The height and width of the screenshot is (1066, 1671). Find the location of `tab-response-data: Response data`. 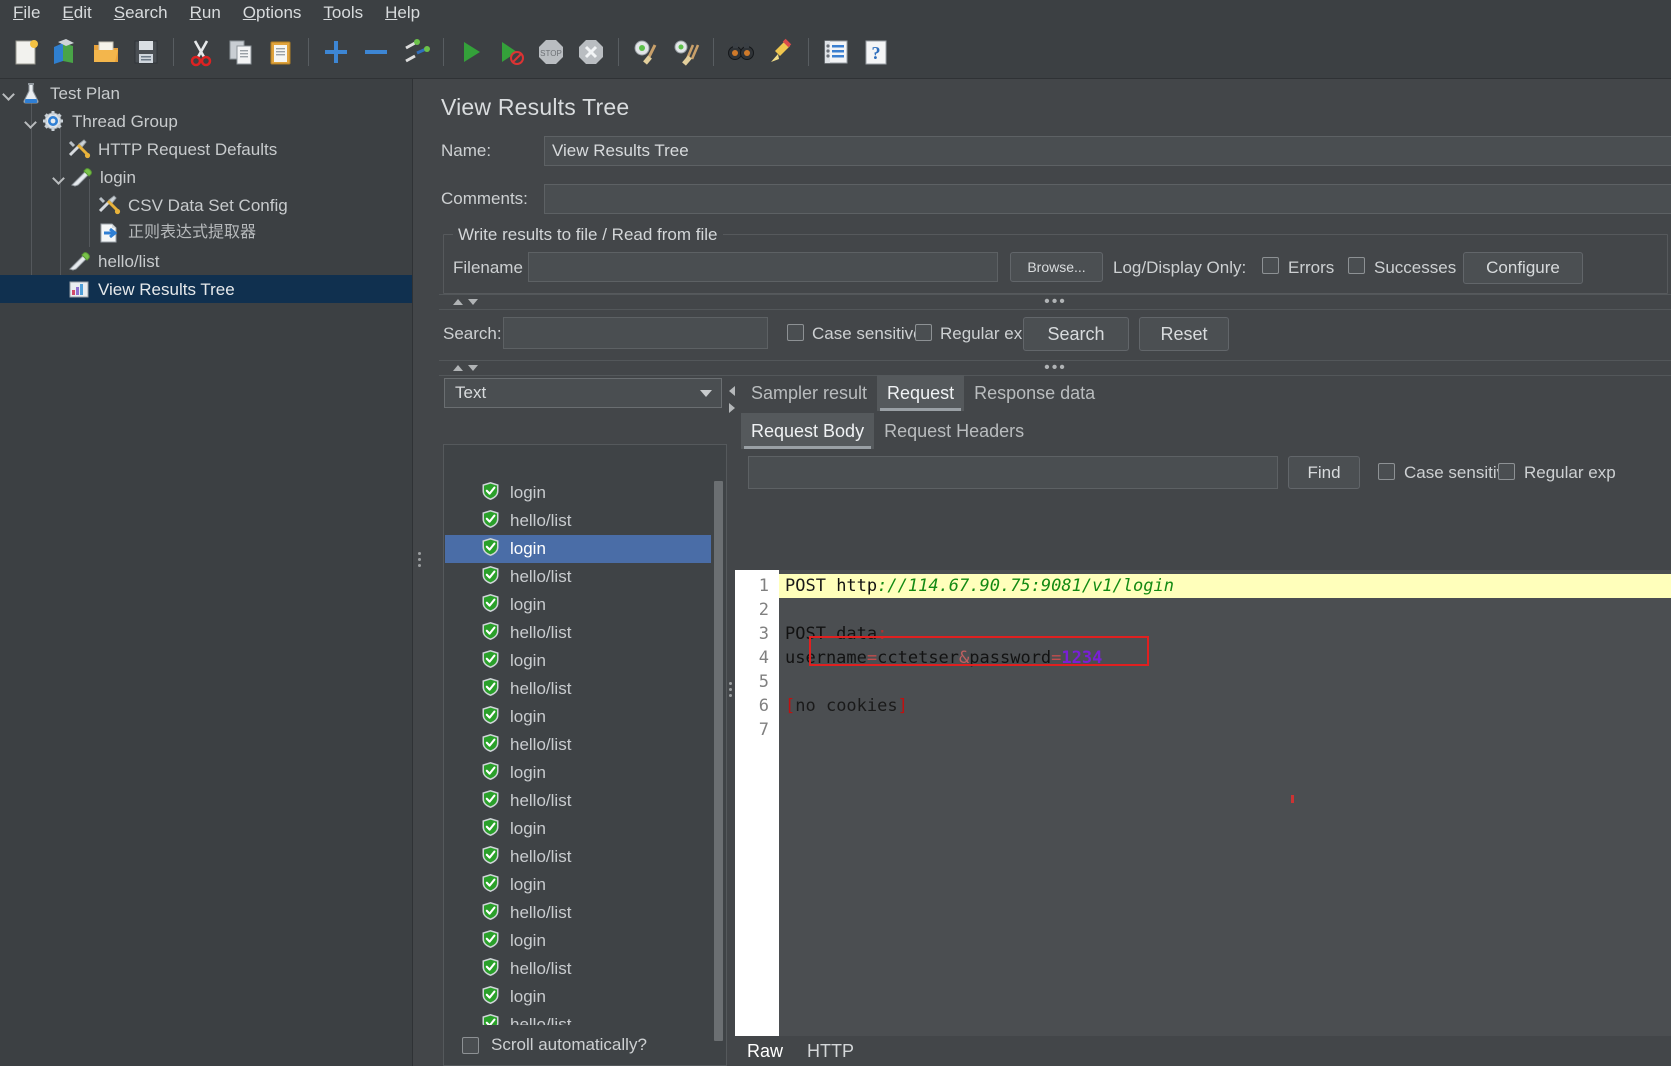

tab-response-data: Response data is located at coordinates (1034, 393).